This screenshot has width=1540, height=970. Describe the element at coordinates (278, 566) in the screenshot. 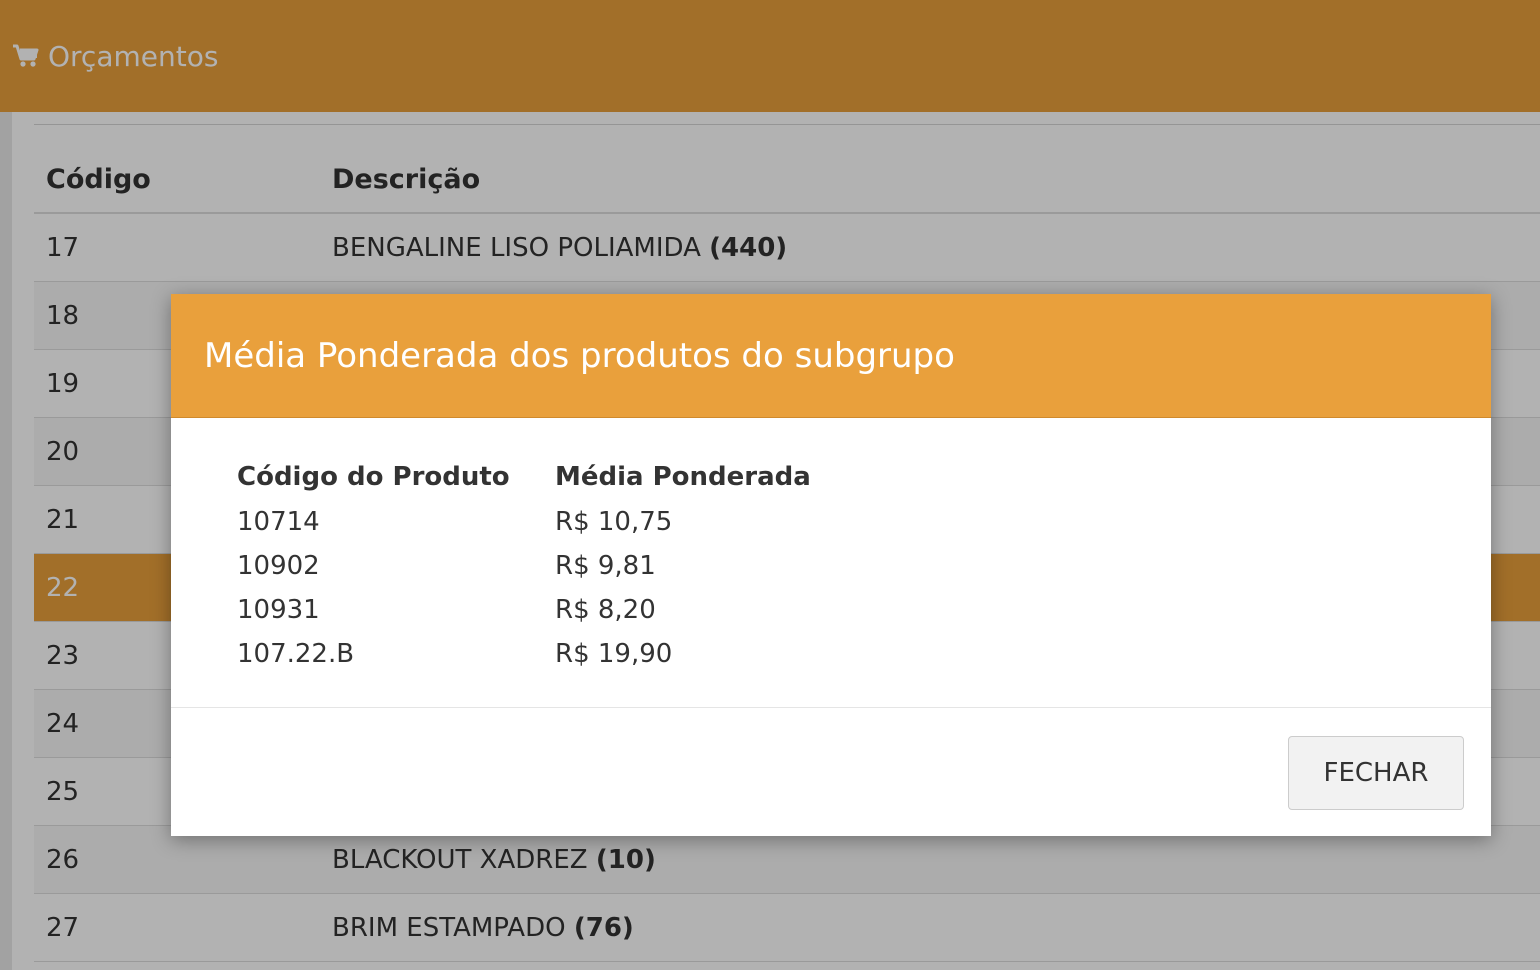

I see `product-code: 10902` at that location.